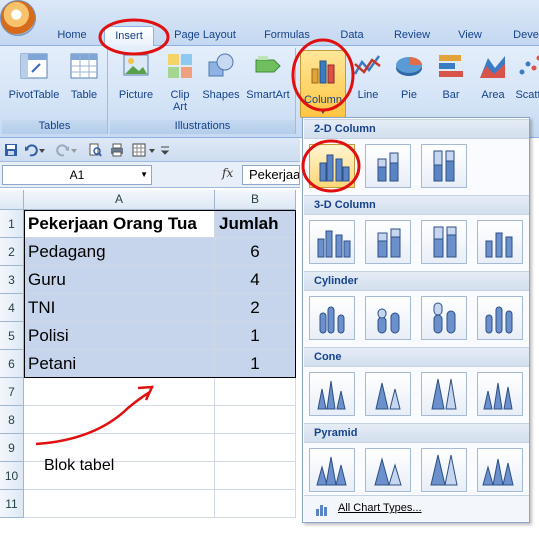  I want to click on select-all-corner, so click(12, 200).